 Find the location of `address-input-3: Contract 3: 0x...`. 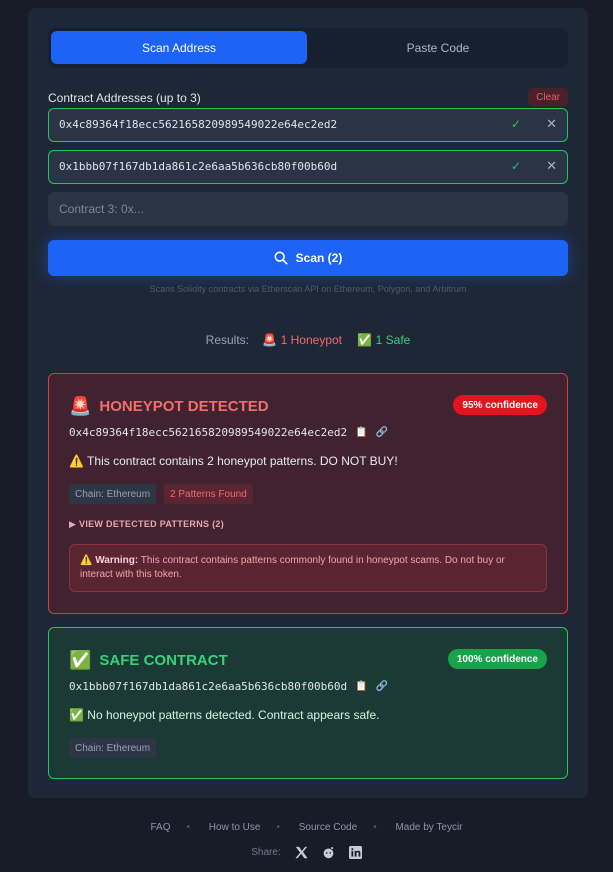

address-input-3: Contract 3: 0x... is located at coordinates (308, 209).